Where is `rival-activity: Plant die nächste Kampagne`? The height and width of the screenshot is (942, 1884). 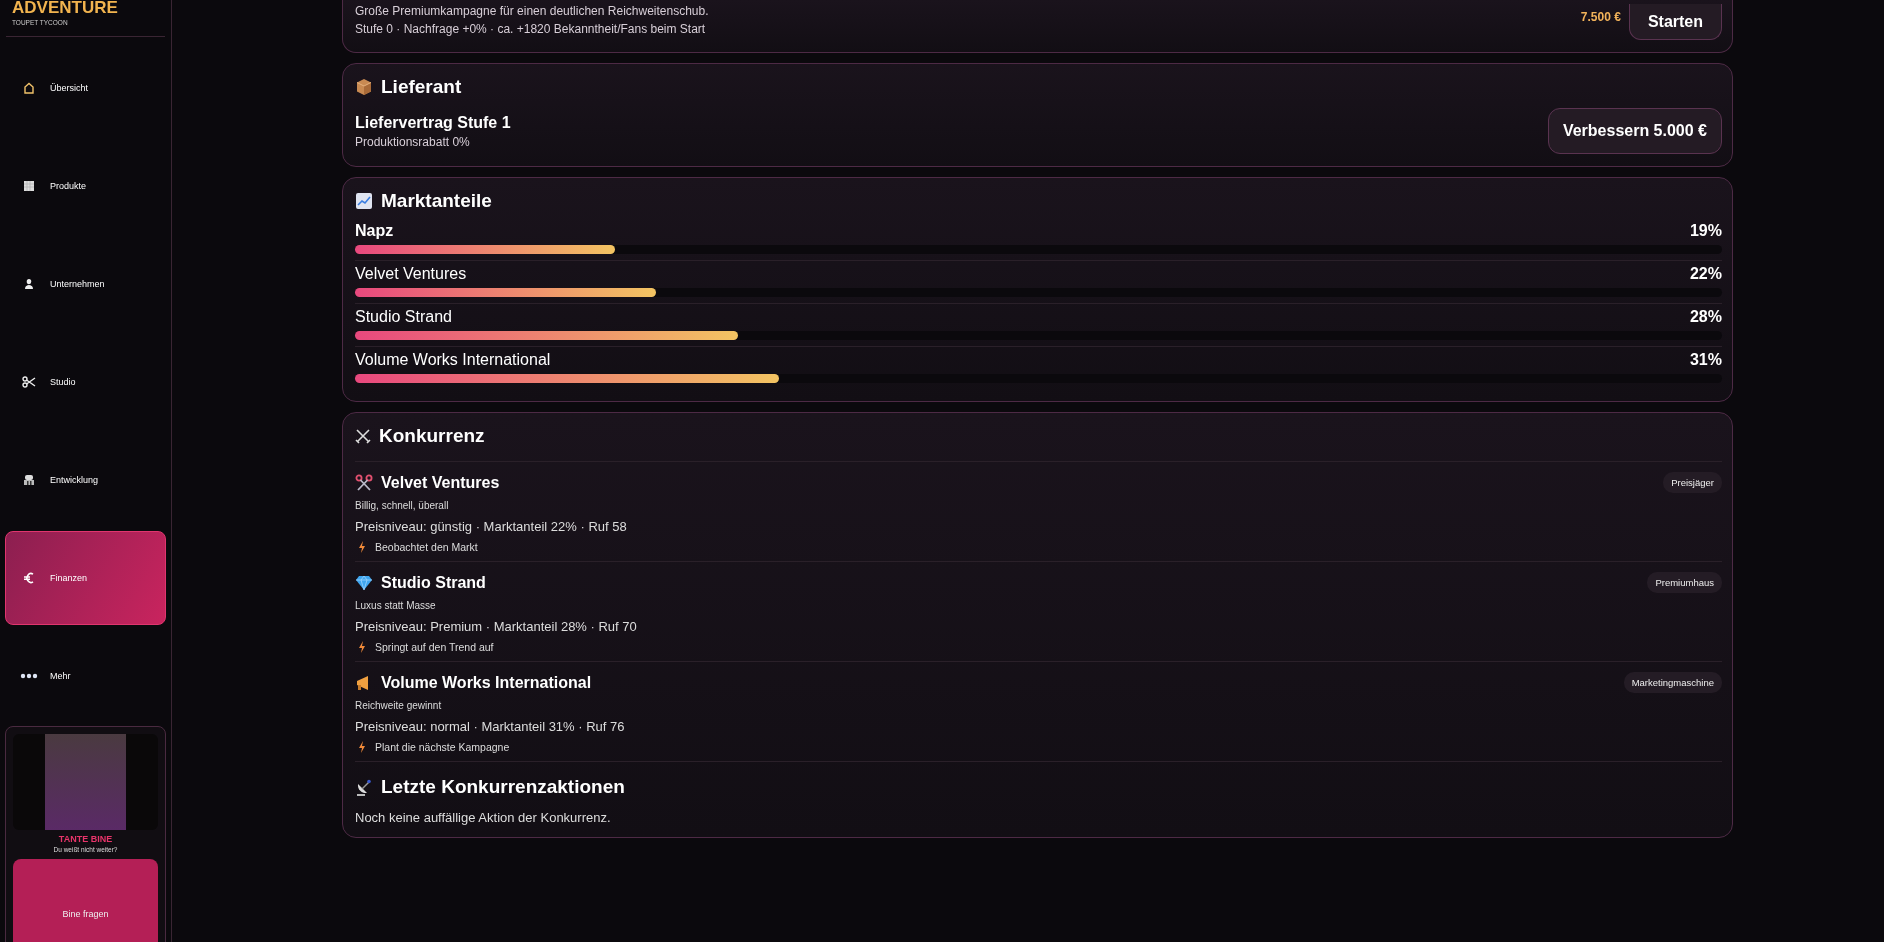
rival-activity: Plant die nächste Kampagne is located at coordinates (442, 747).